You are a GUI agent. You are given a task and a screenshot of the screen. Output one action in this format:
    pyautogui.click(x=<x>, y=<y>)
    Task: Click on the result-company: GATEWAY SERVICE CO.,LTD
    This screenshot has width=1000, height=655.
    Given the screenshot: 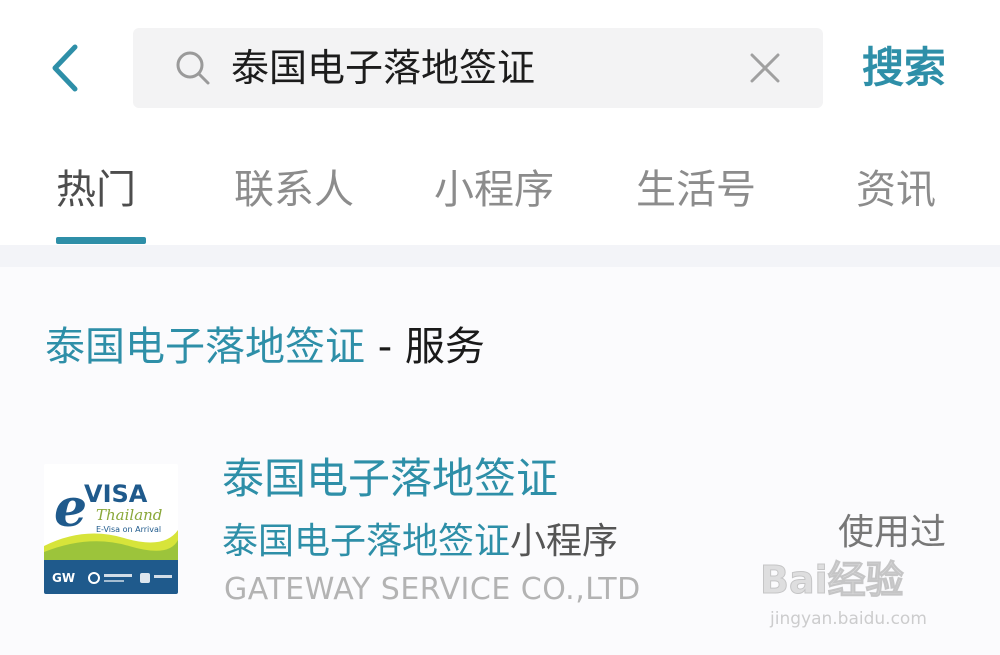 What is the action you would take?
    pyautogui.click(x=432, y=589)
    